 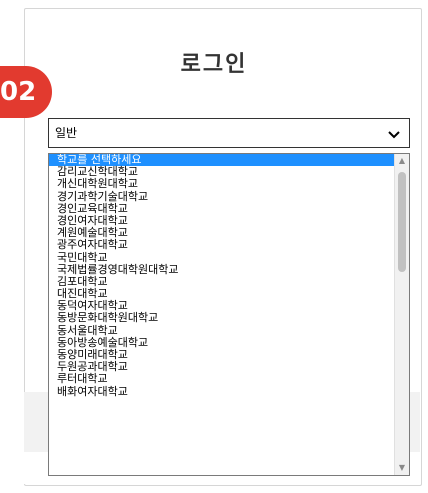 I want to click on chevron-down-icon, so click(x=394, y=135).